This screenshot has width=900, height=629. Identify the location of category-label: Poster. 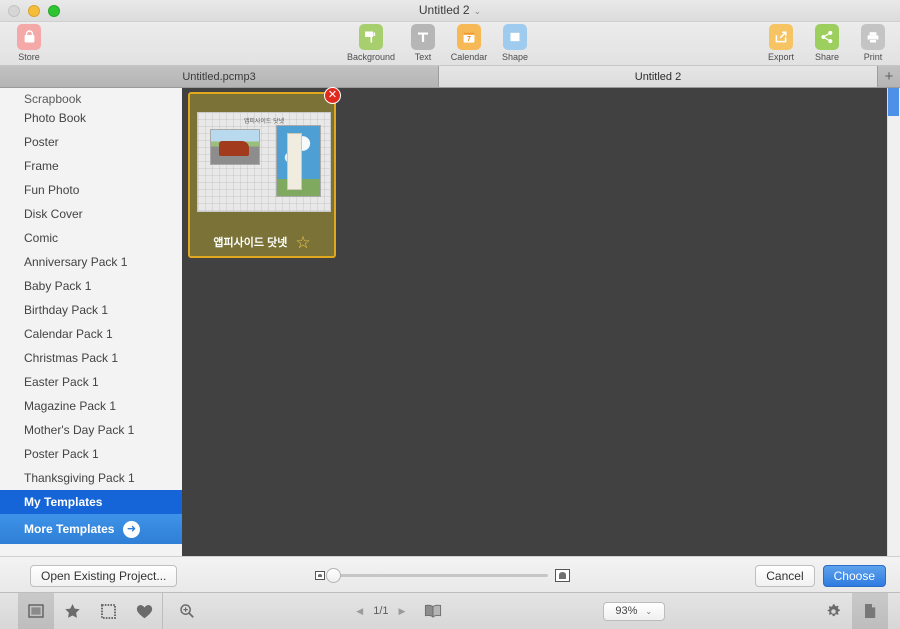
(41, 142).